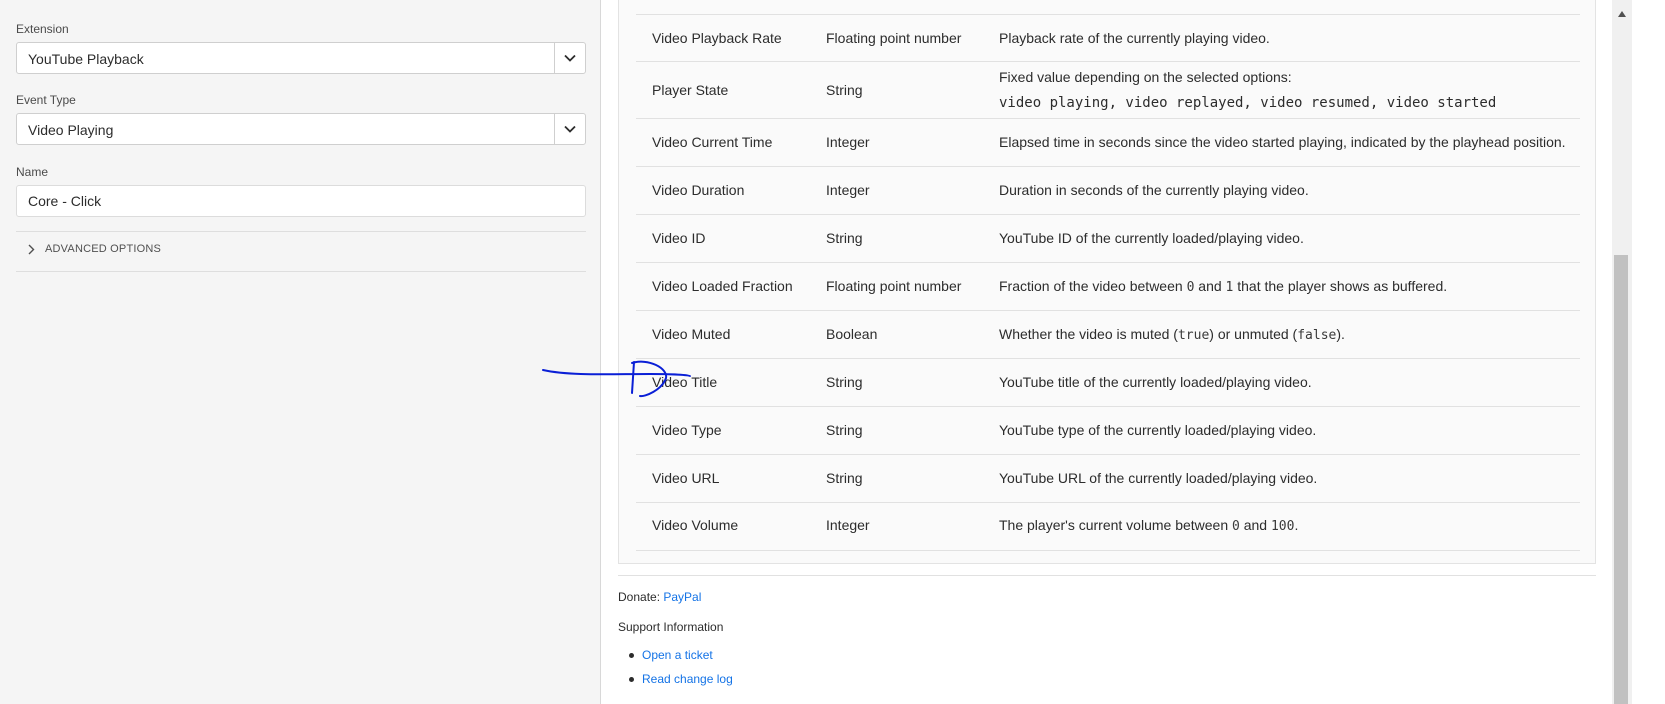 The image size is (1665, 704). I want to click on row-name: Video Type, so click(687, 430).